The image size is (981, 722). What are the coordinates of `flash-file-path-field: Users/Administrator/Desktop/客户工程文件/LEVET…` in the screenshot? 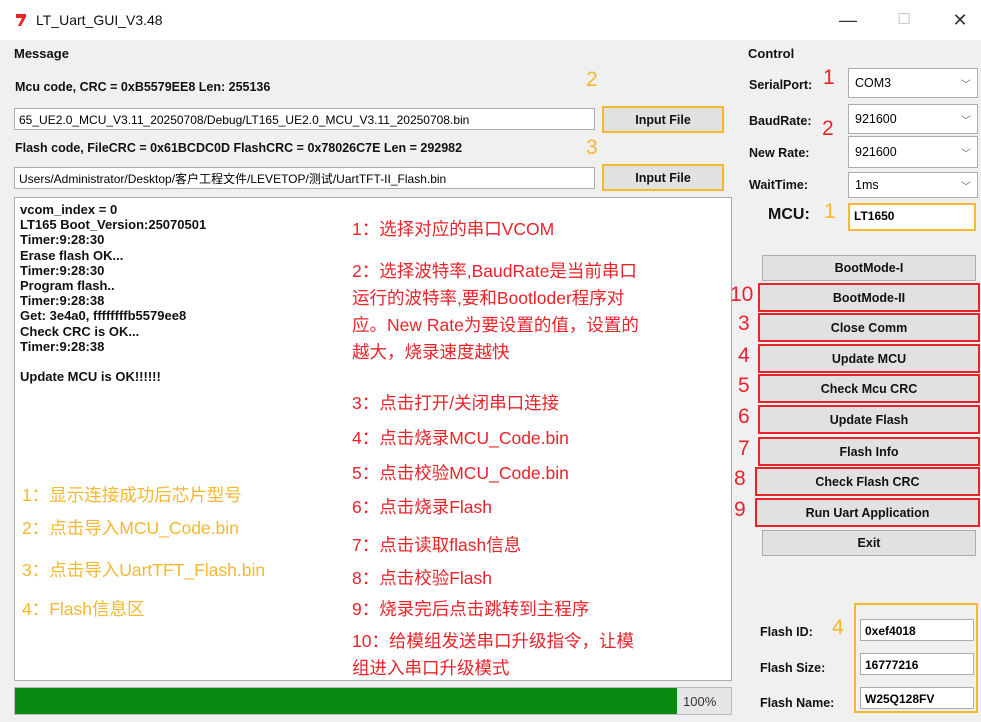 It's located at (304, 178).